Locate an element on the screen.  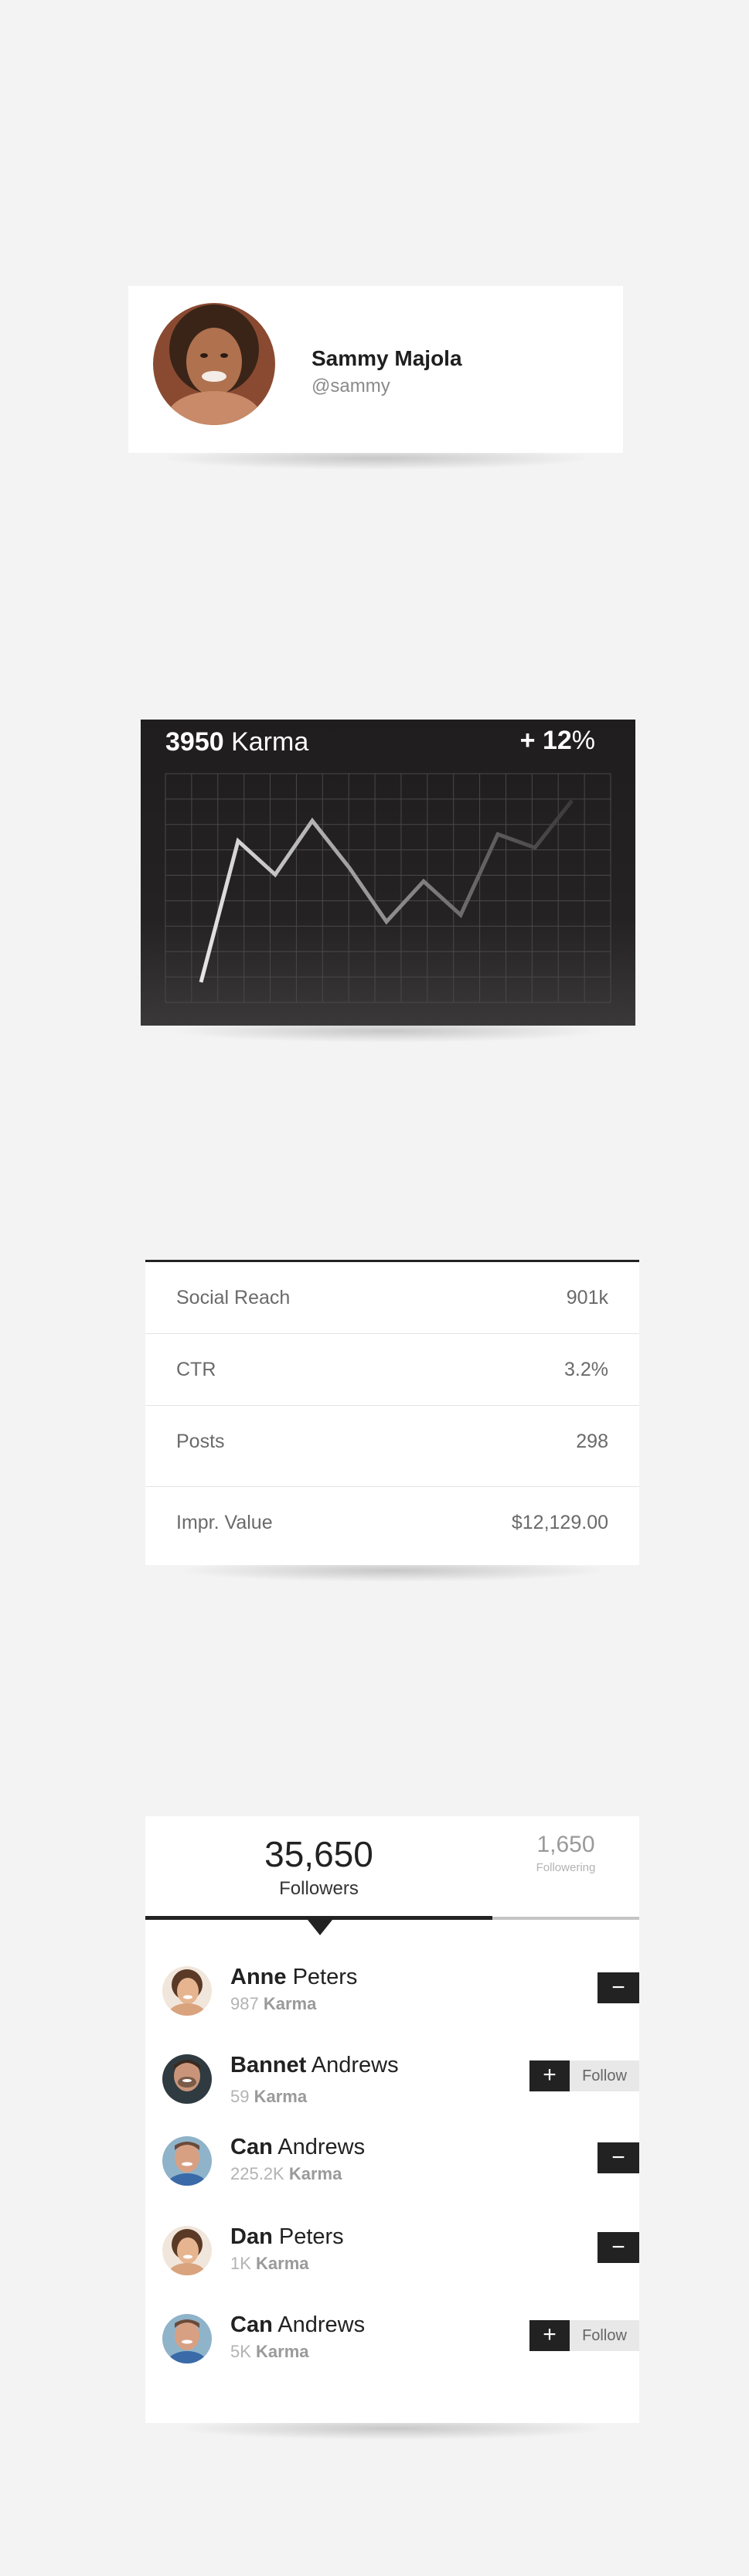
stat-label: Impr. Value is located at coordinates (224, 1522).